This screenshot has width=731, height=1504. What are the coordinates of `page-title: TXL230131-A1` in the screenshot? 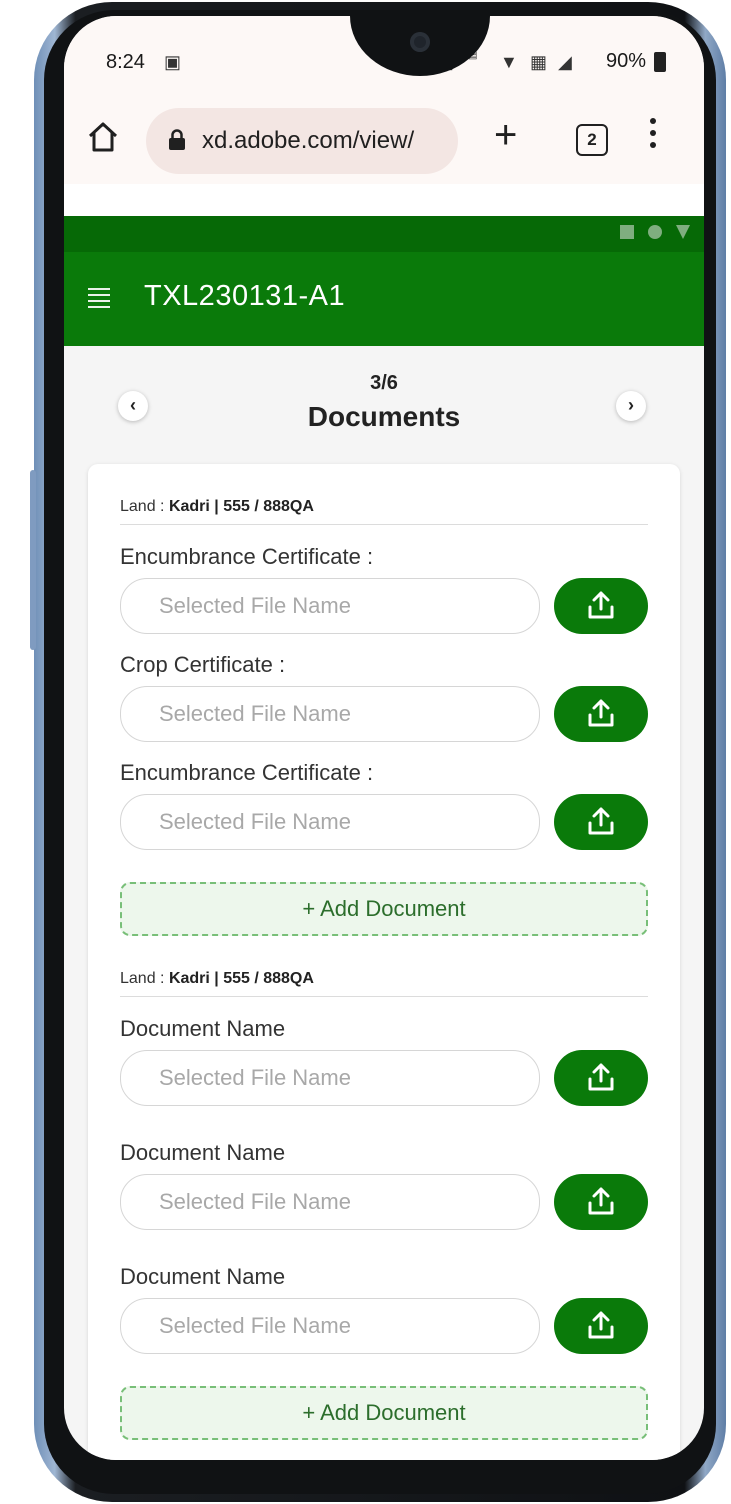 It's located at (245, 296).